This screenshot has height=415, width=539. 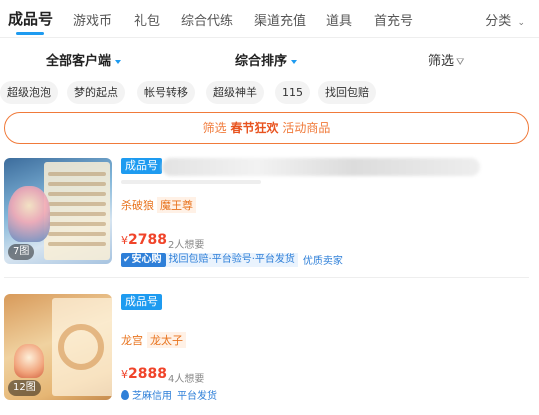 What do you see at coordinates (441, 61) in the screenshot?
I see `filter-label: 筛选` at bounding box center [441, 61].